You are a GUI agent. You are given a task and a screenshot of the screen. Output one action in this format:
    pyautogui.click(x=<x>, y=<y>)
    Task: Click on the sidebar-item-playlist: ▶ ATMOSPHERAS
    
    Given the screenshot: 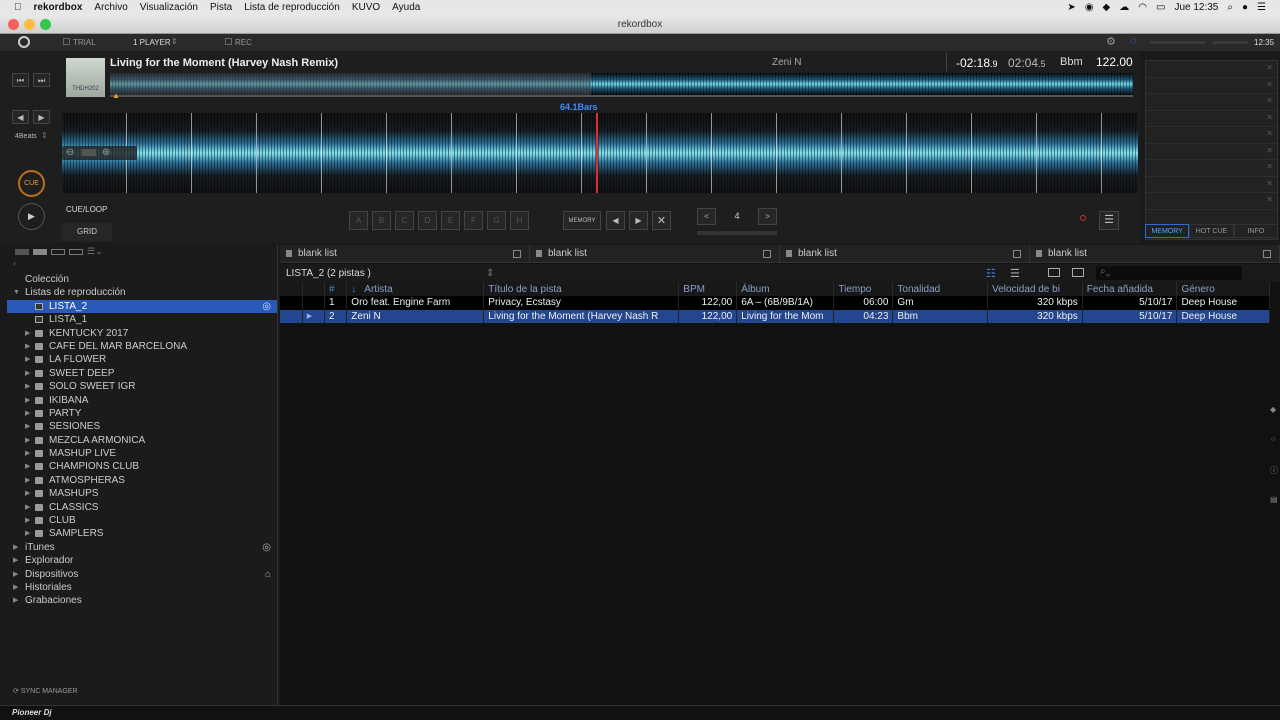 What is the action you would take?
    pyautogui.click(x=142, y=480)
    